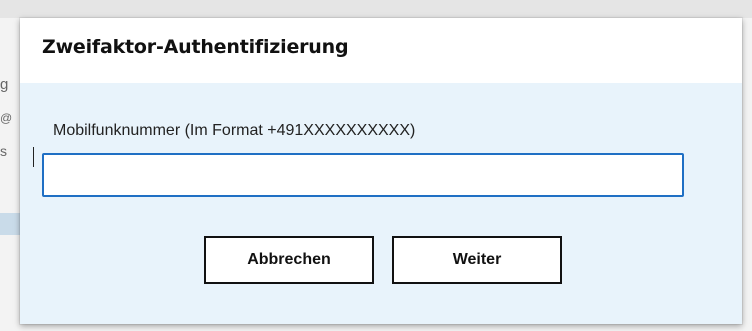  What do you see at coordinates (6, 118) in the screenshot?
I see `background-text-fragment: @` at bounding box center [6, 118].